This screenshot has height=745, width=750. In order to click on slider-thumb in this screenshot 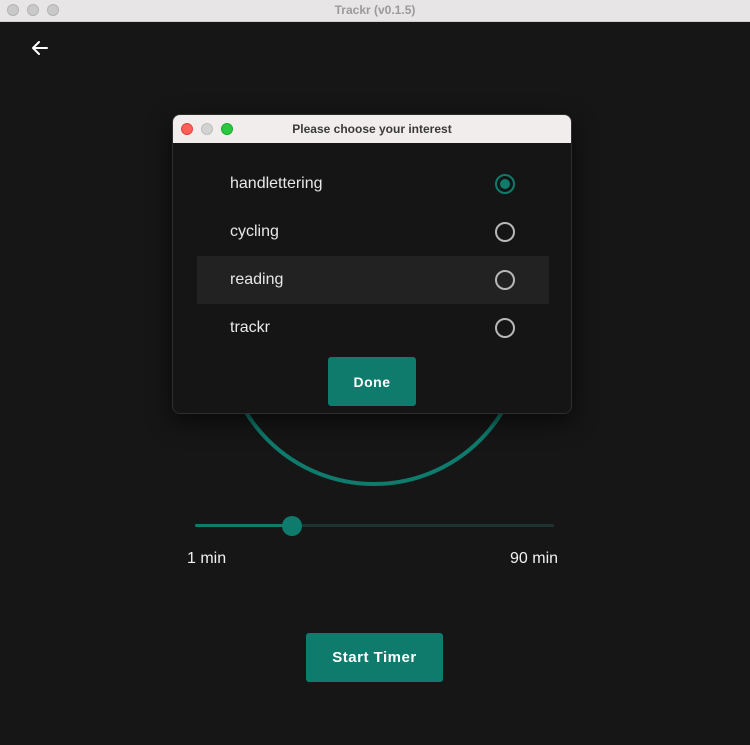, I will do `click(291, 526)`.